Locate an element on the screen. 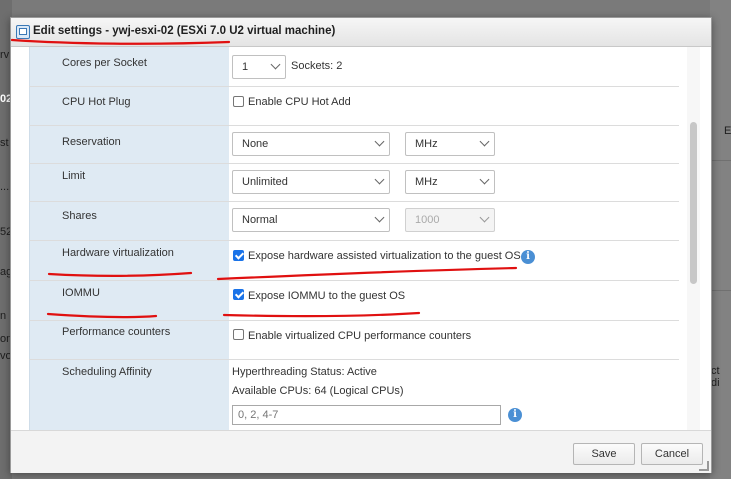  background-text: ct di is located at coordinates (715, 377).